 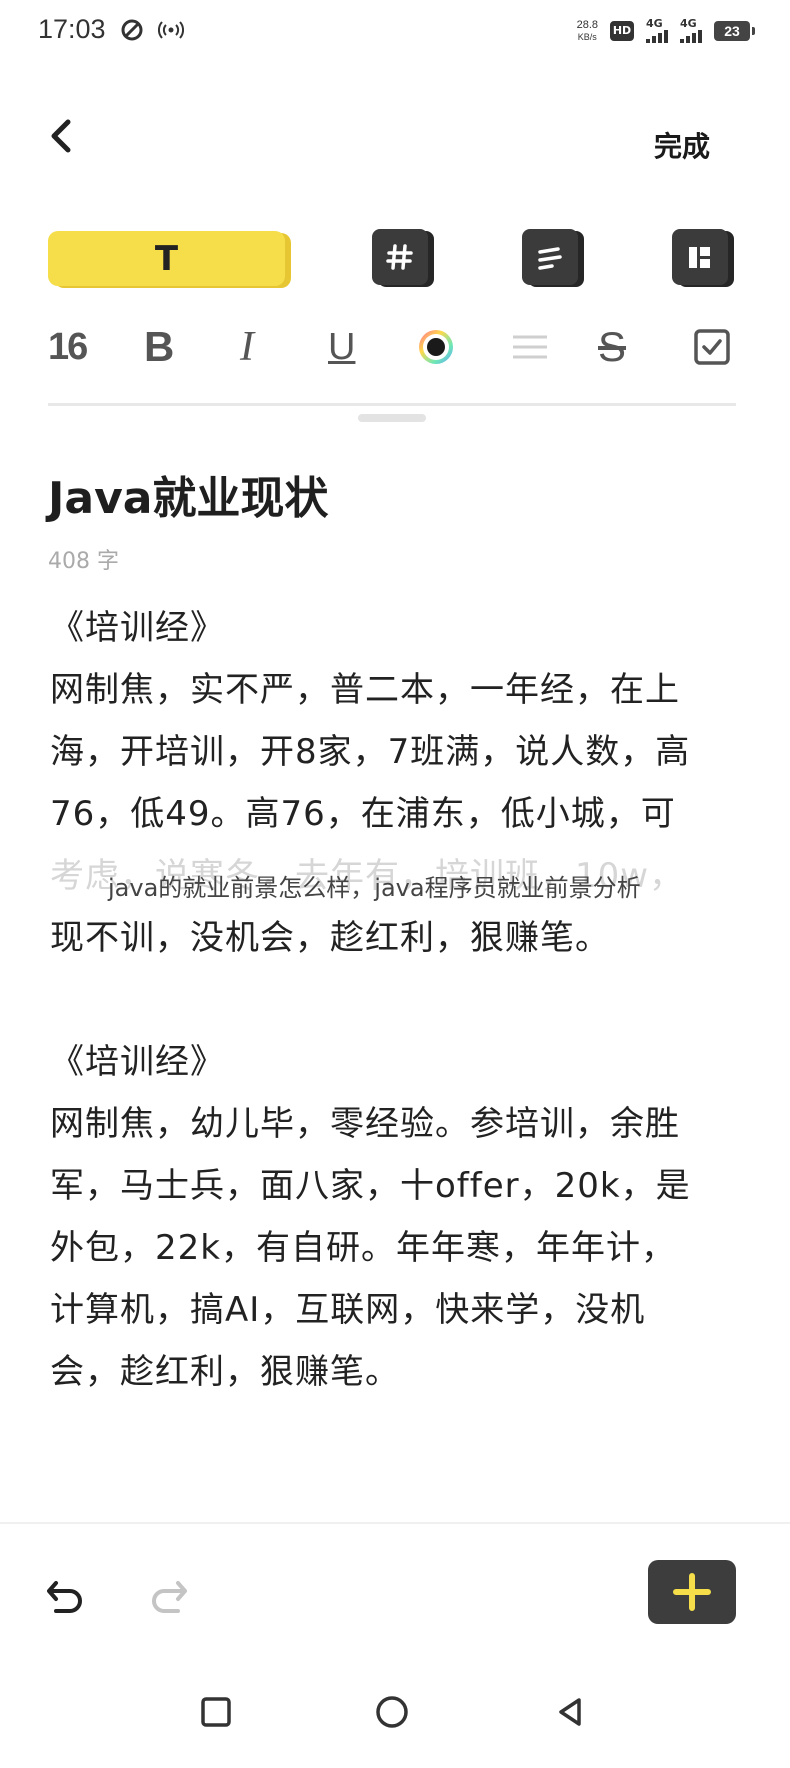 I want to click on redo-icon, so click(x=169, y=1597).